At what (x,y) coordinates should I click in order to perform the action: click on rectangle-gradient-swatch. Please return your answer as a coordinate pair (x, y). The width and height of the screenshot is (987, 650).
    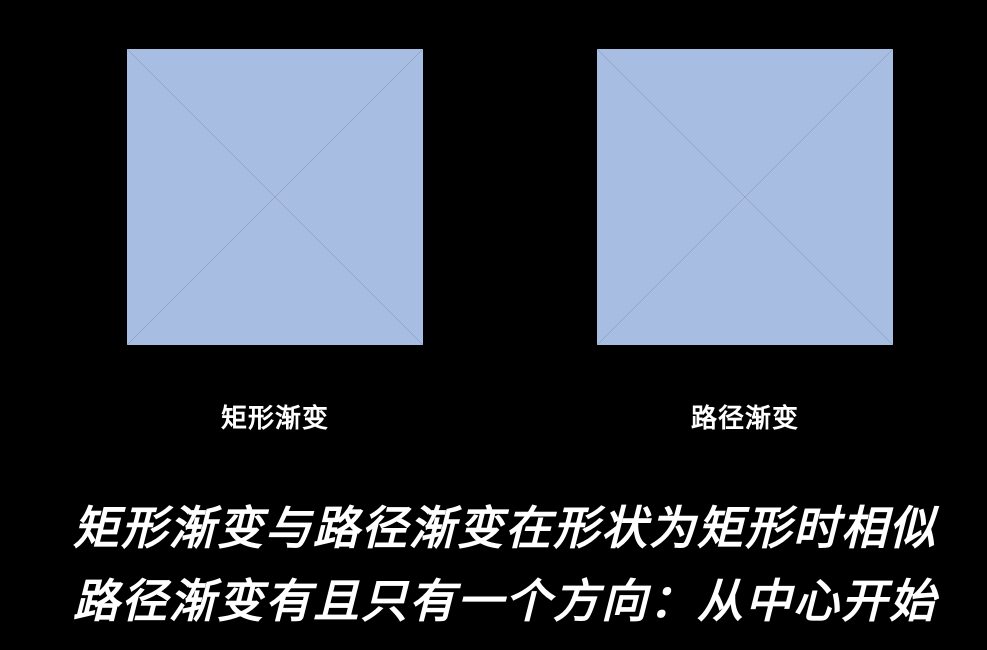
    Looking at the image, I should click on (275, 197).